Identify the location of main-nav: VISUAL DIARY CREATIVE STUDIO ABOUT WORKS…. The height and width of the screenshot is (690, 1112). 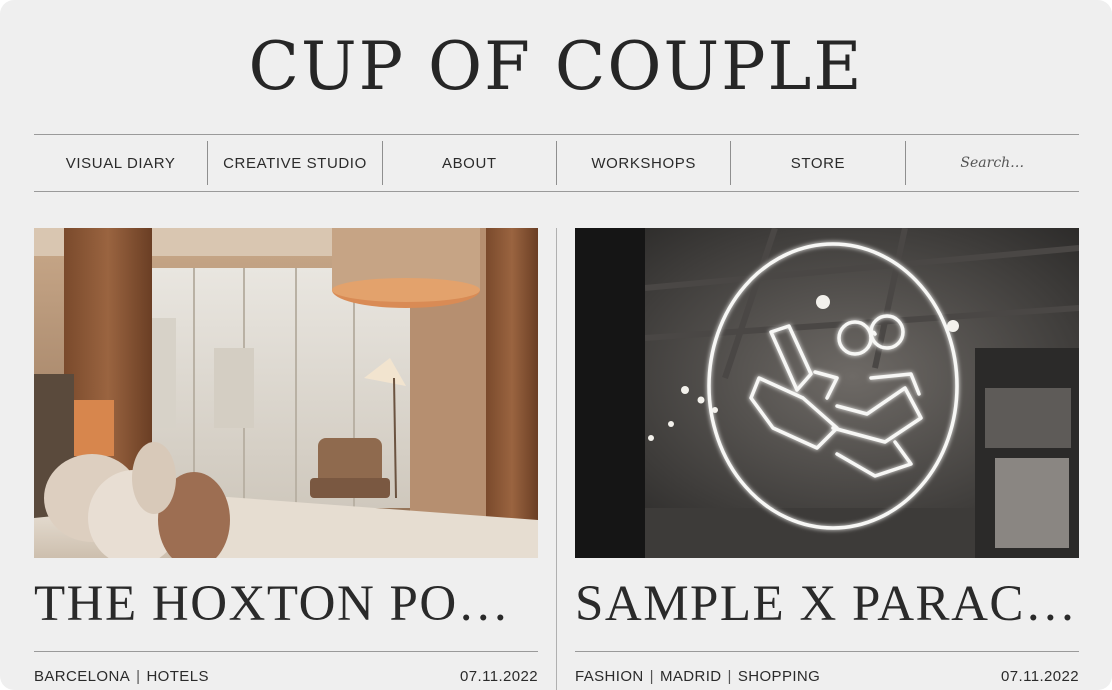
(556, 163).